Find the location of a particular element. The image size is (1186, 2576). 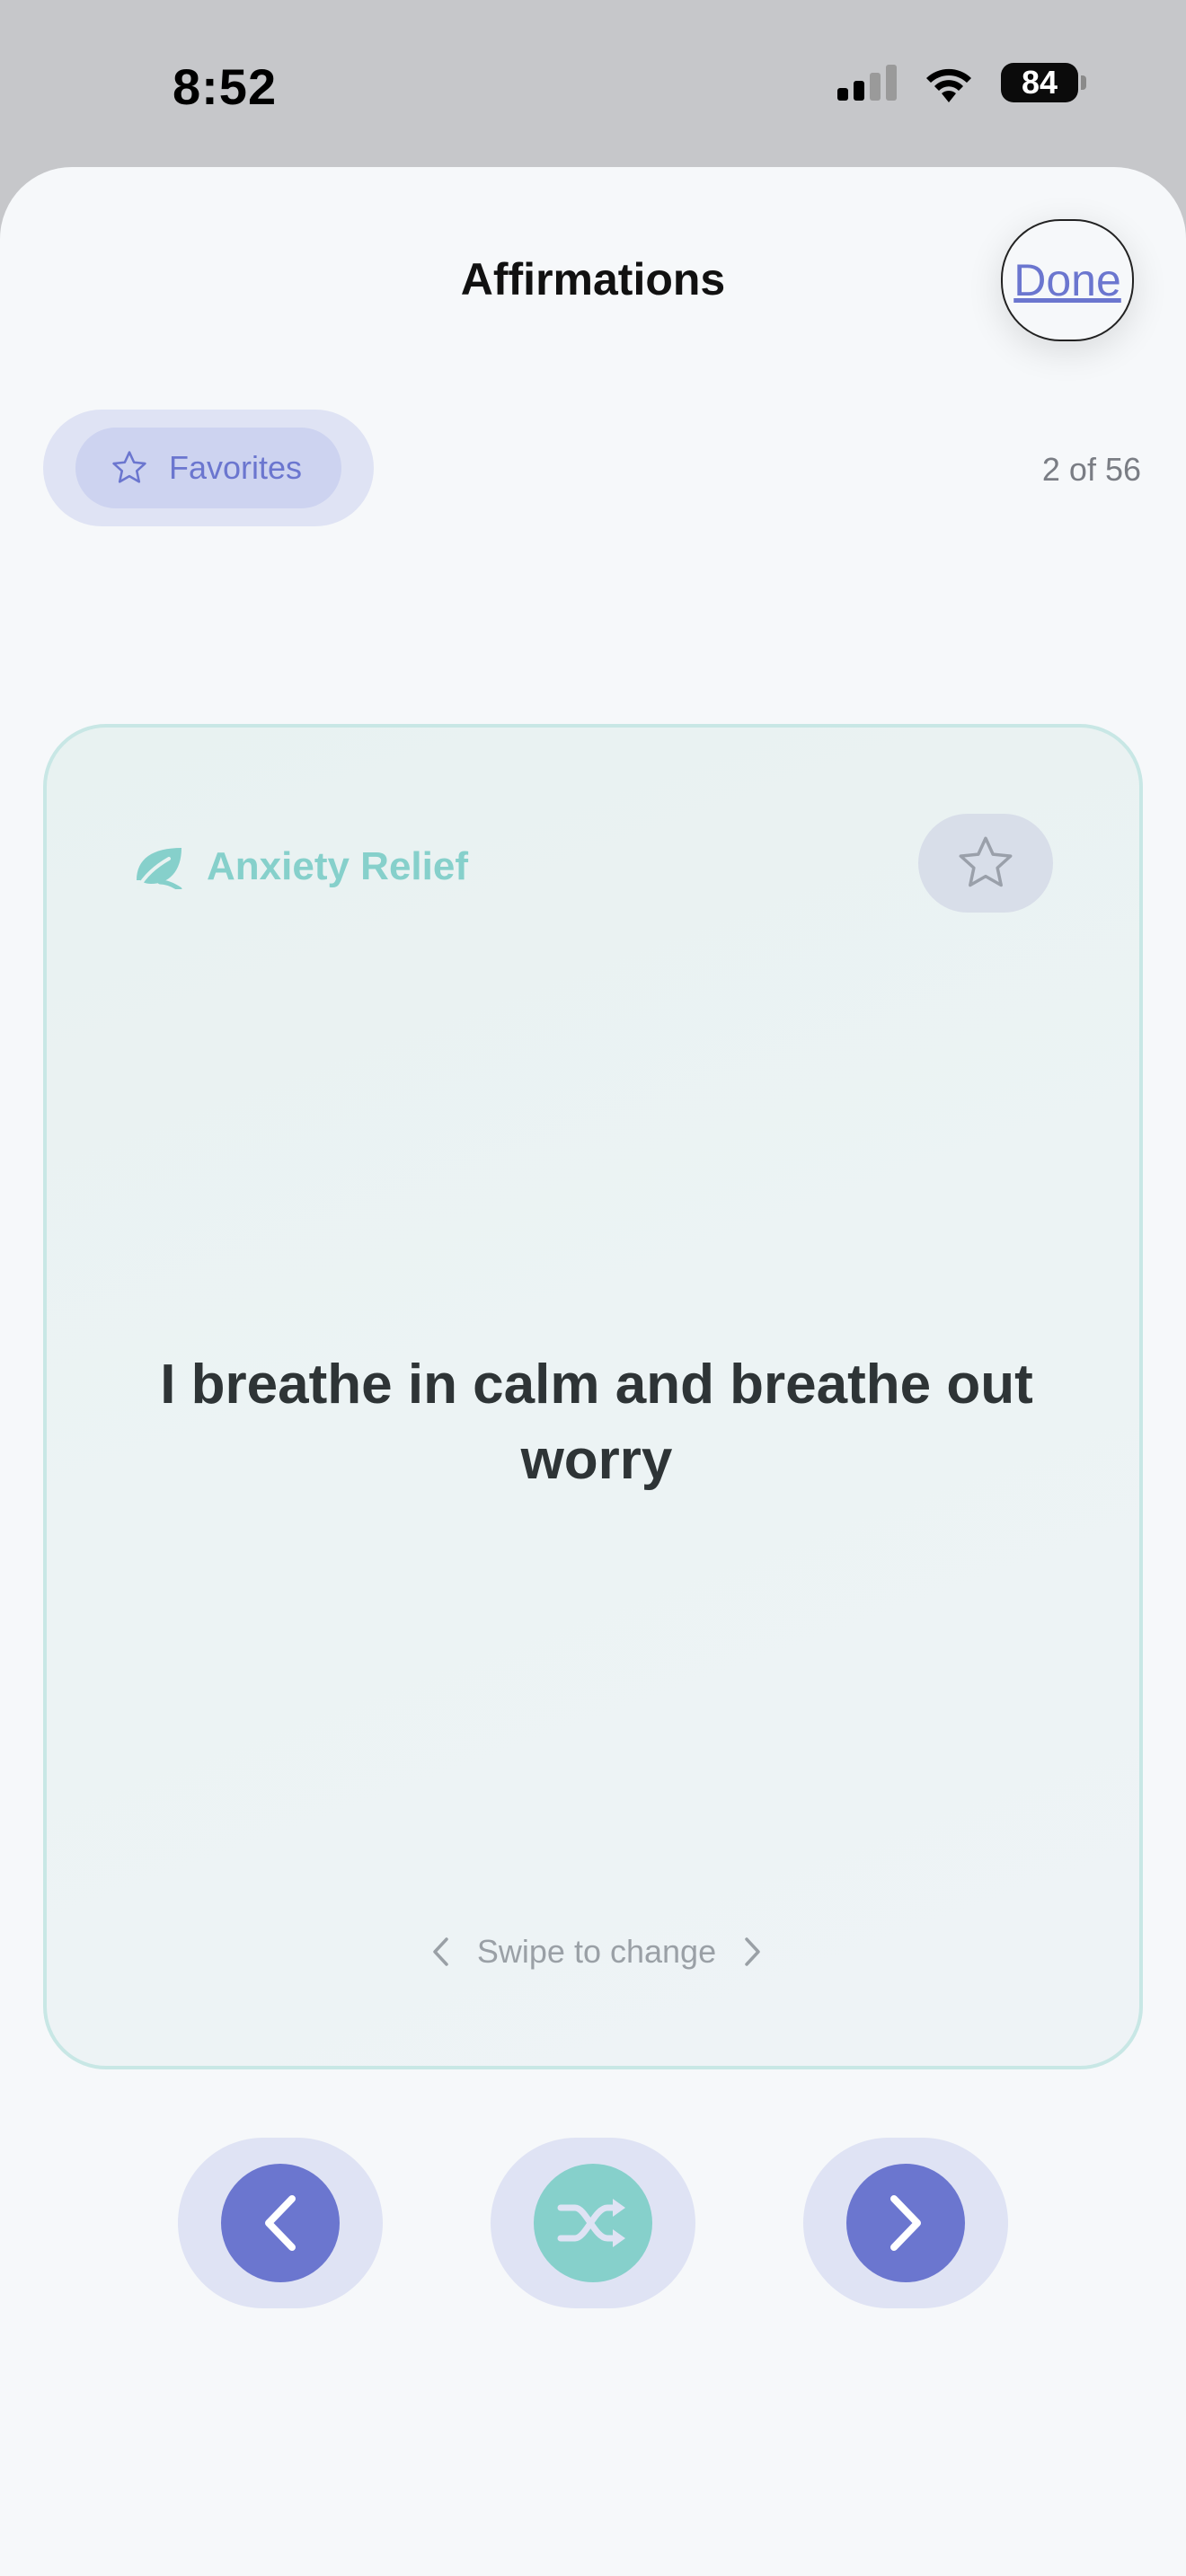

done-button: Done is located at coordinates (1067, 280).